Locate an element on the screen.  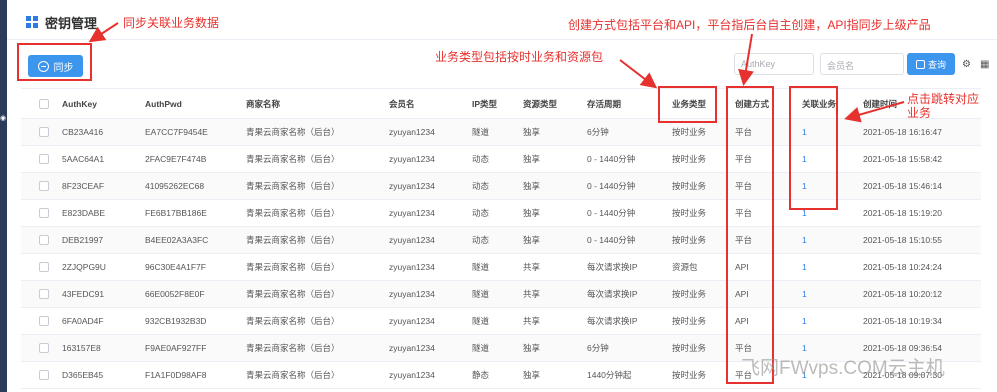
cell-created-time: 2021-05-18 15:58:42 is located at coordinates (902, 159).